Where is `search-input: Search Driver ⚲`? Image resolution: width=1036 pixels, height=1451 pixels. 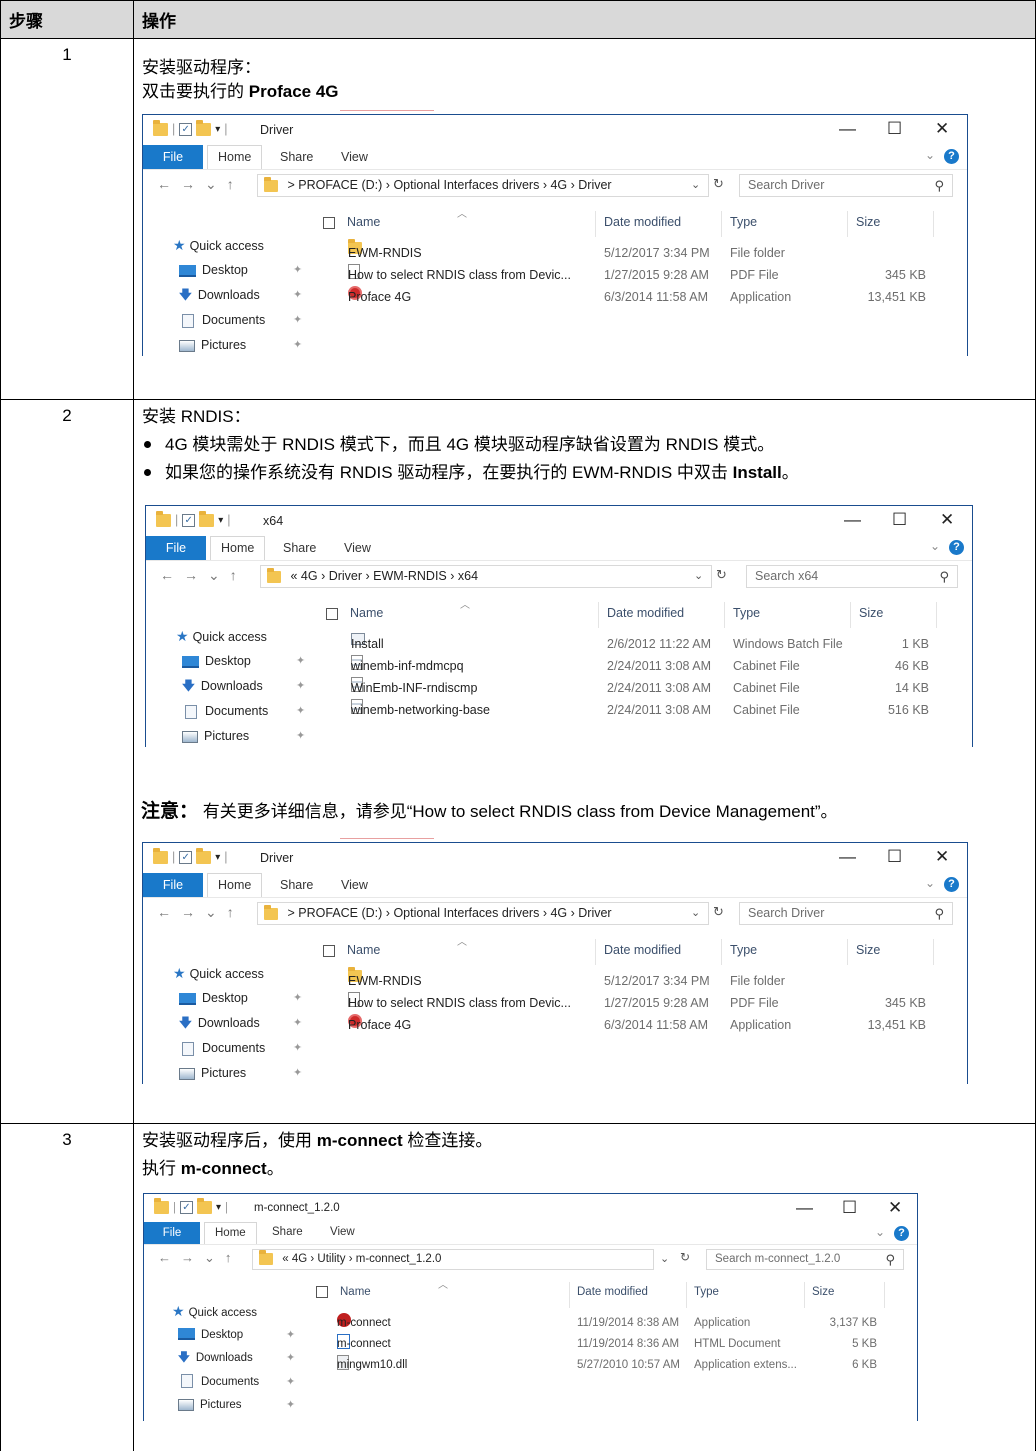 search-input: Search Driver ⚲ is located at coordinates (846, 185).